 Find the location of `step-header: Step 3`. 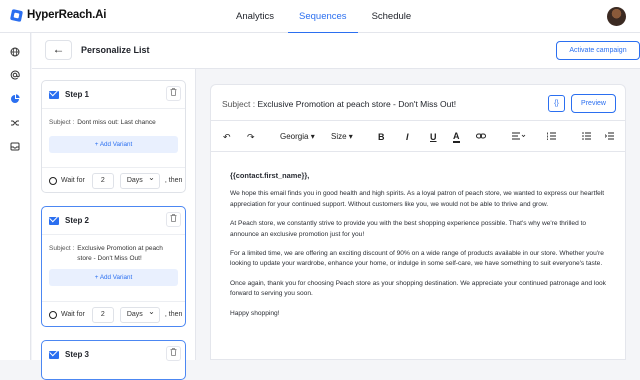

step-header: Step 3 is located at coordinates (113, 354).